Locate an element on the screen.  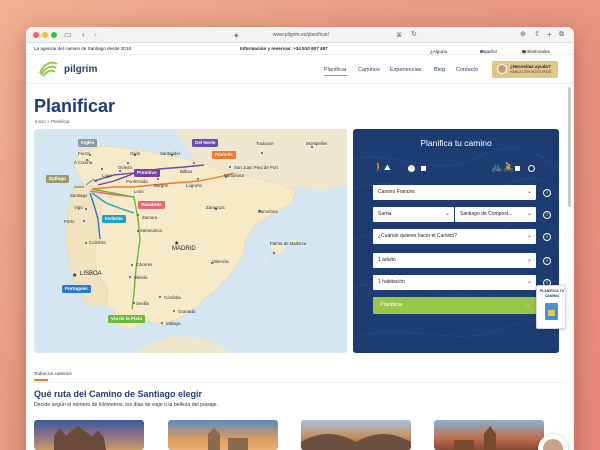
minimize-dot is located at coordinates (45, 35).